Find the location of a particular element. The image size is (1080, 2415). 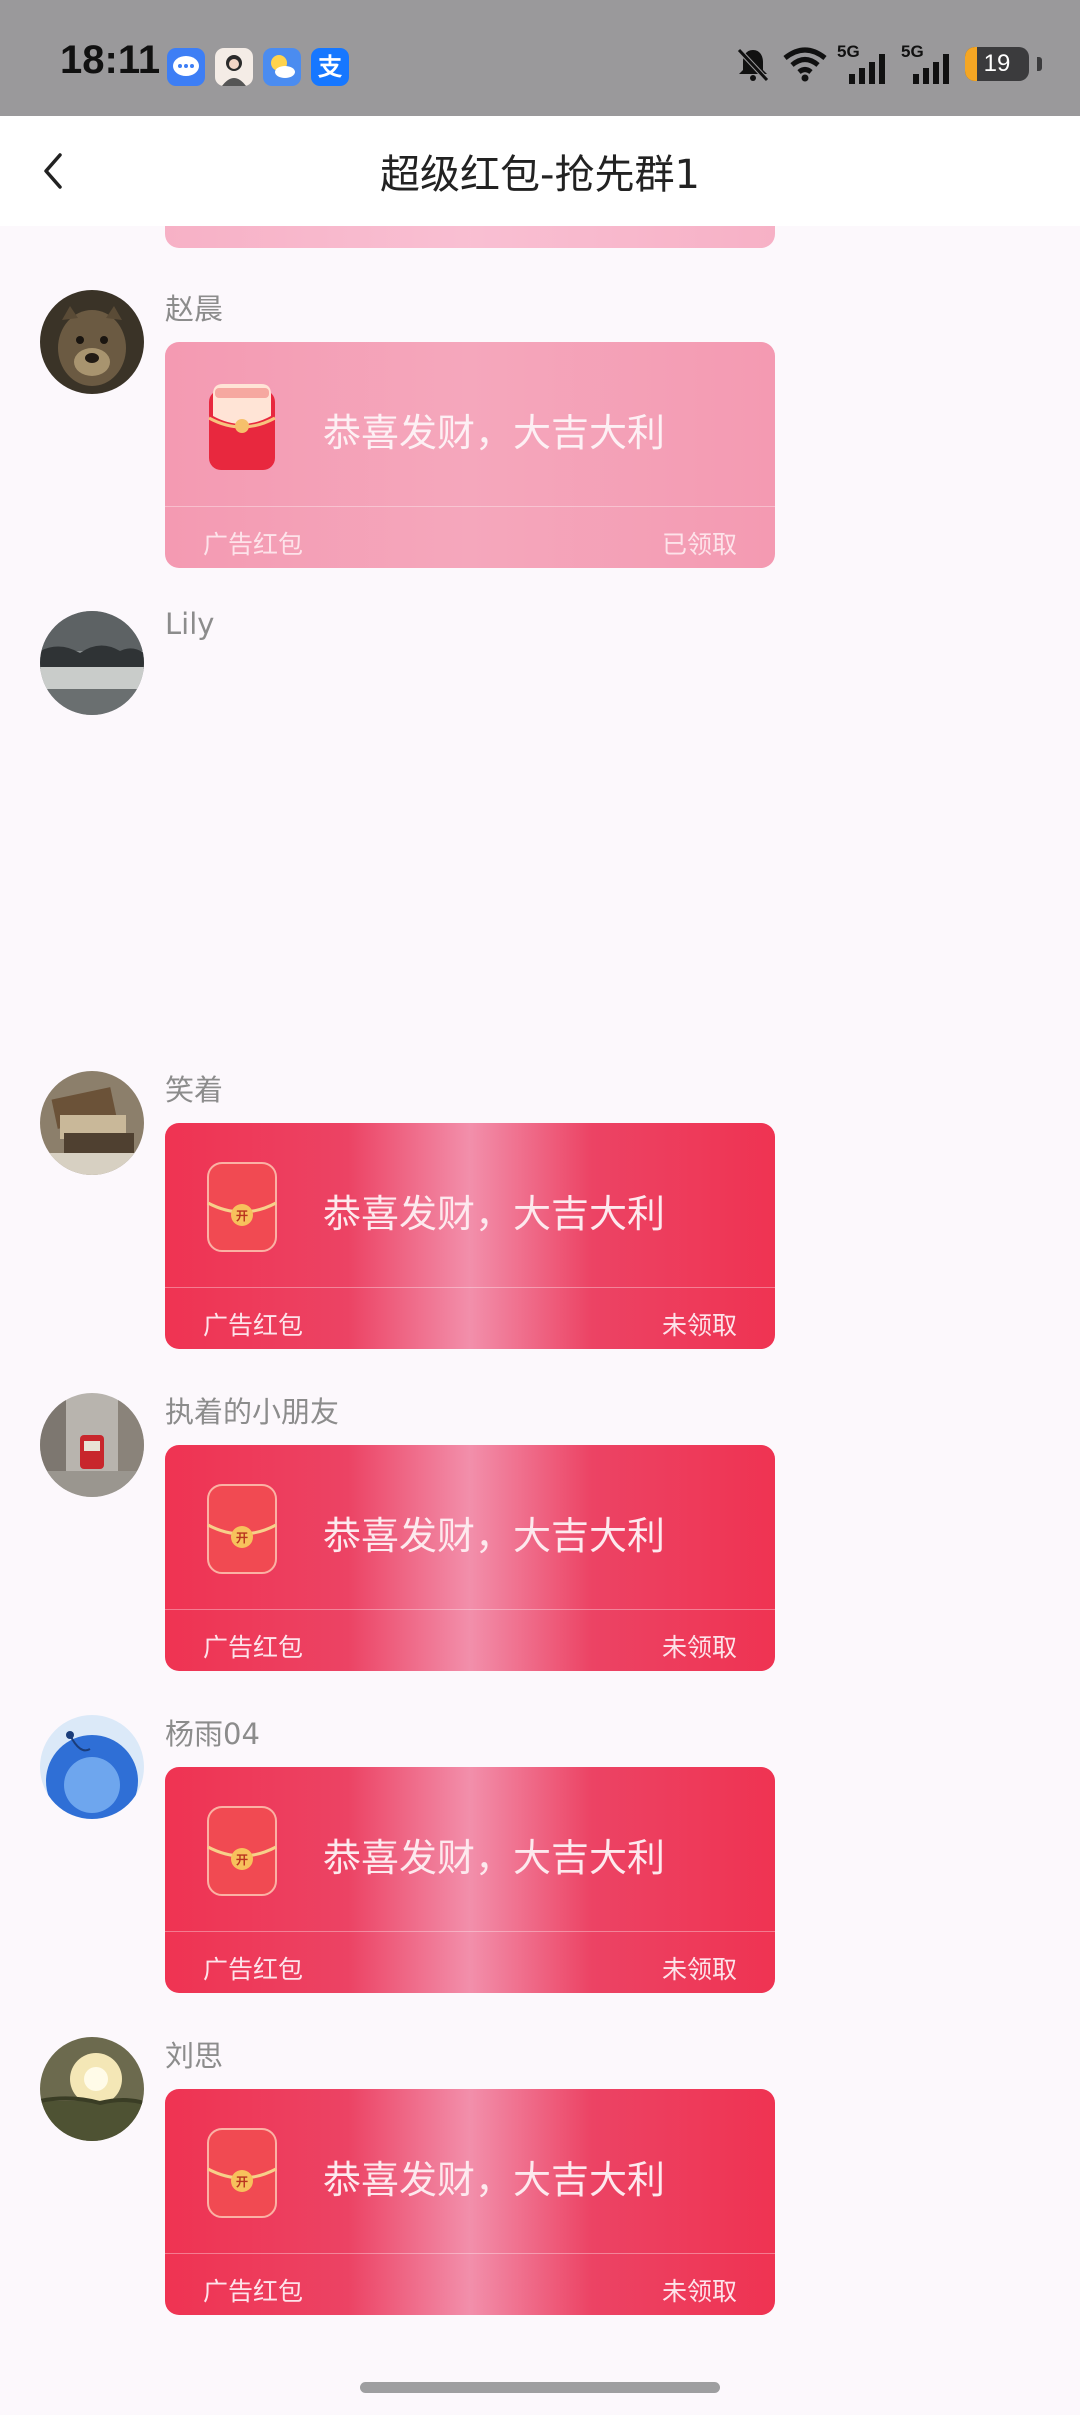

profile-photo-icon is located at coordinates (234, 67).